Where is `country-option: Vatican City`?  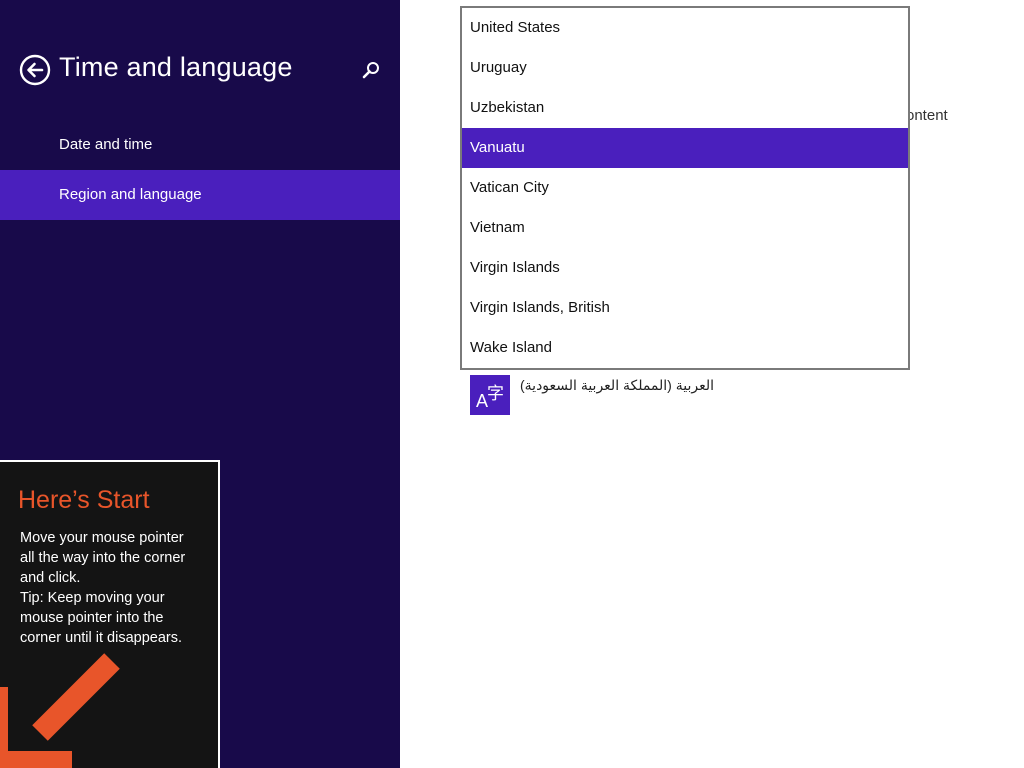
country-option: Vatican City is located at coordinates (685, 188).